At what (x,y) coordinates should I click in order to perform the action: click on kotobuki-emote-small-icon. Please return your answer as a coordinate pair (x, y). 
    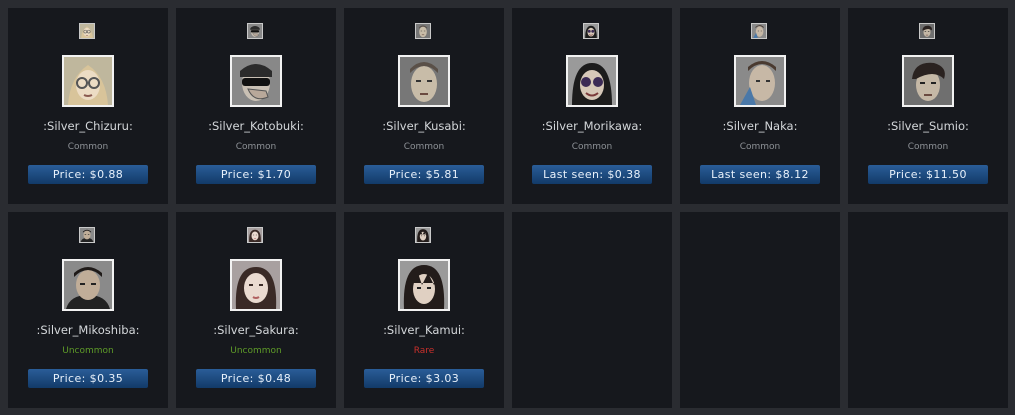
    Looking at the image, I should click on (255, 31).